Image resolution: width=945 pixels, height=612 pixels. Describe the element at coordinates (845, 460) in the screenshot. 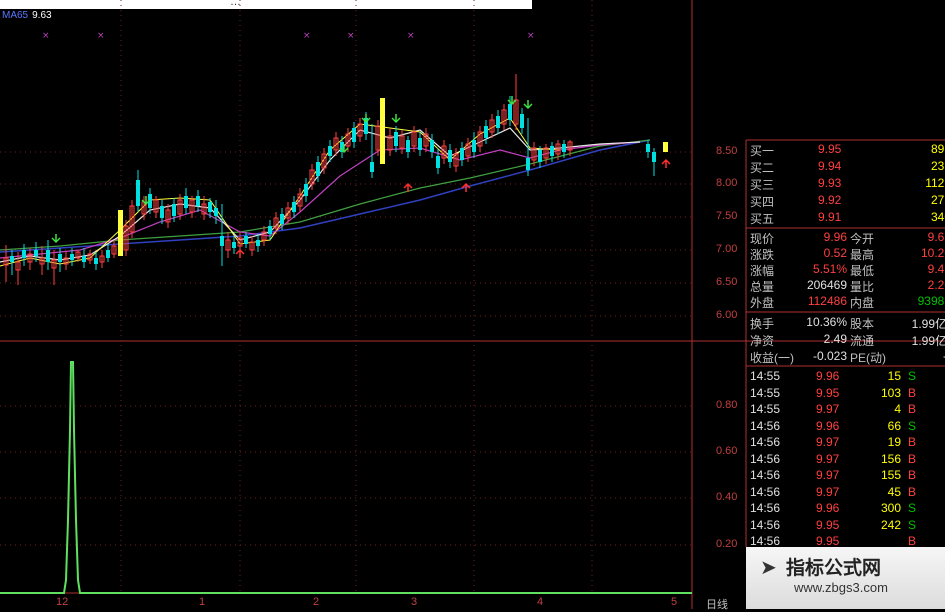

I see `tick-row: 14:56 9.97 156 B` at that location.